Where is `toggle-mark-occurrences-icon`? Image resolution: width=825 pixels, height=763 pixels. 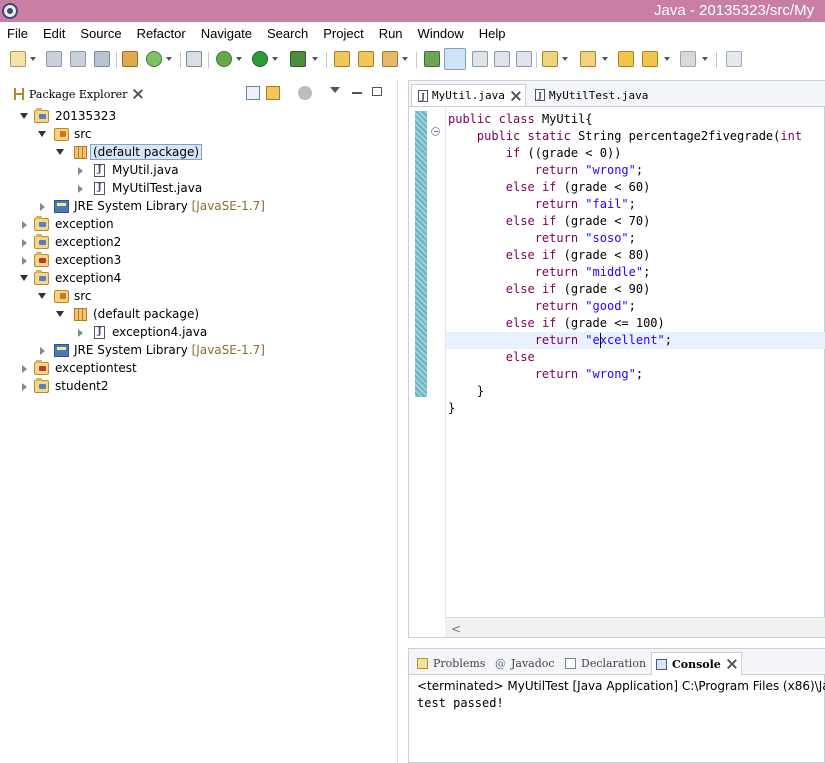 toggle-mark-occurrences-icon is located at coordinates (455, 59).